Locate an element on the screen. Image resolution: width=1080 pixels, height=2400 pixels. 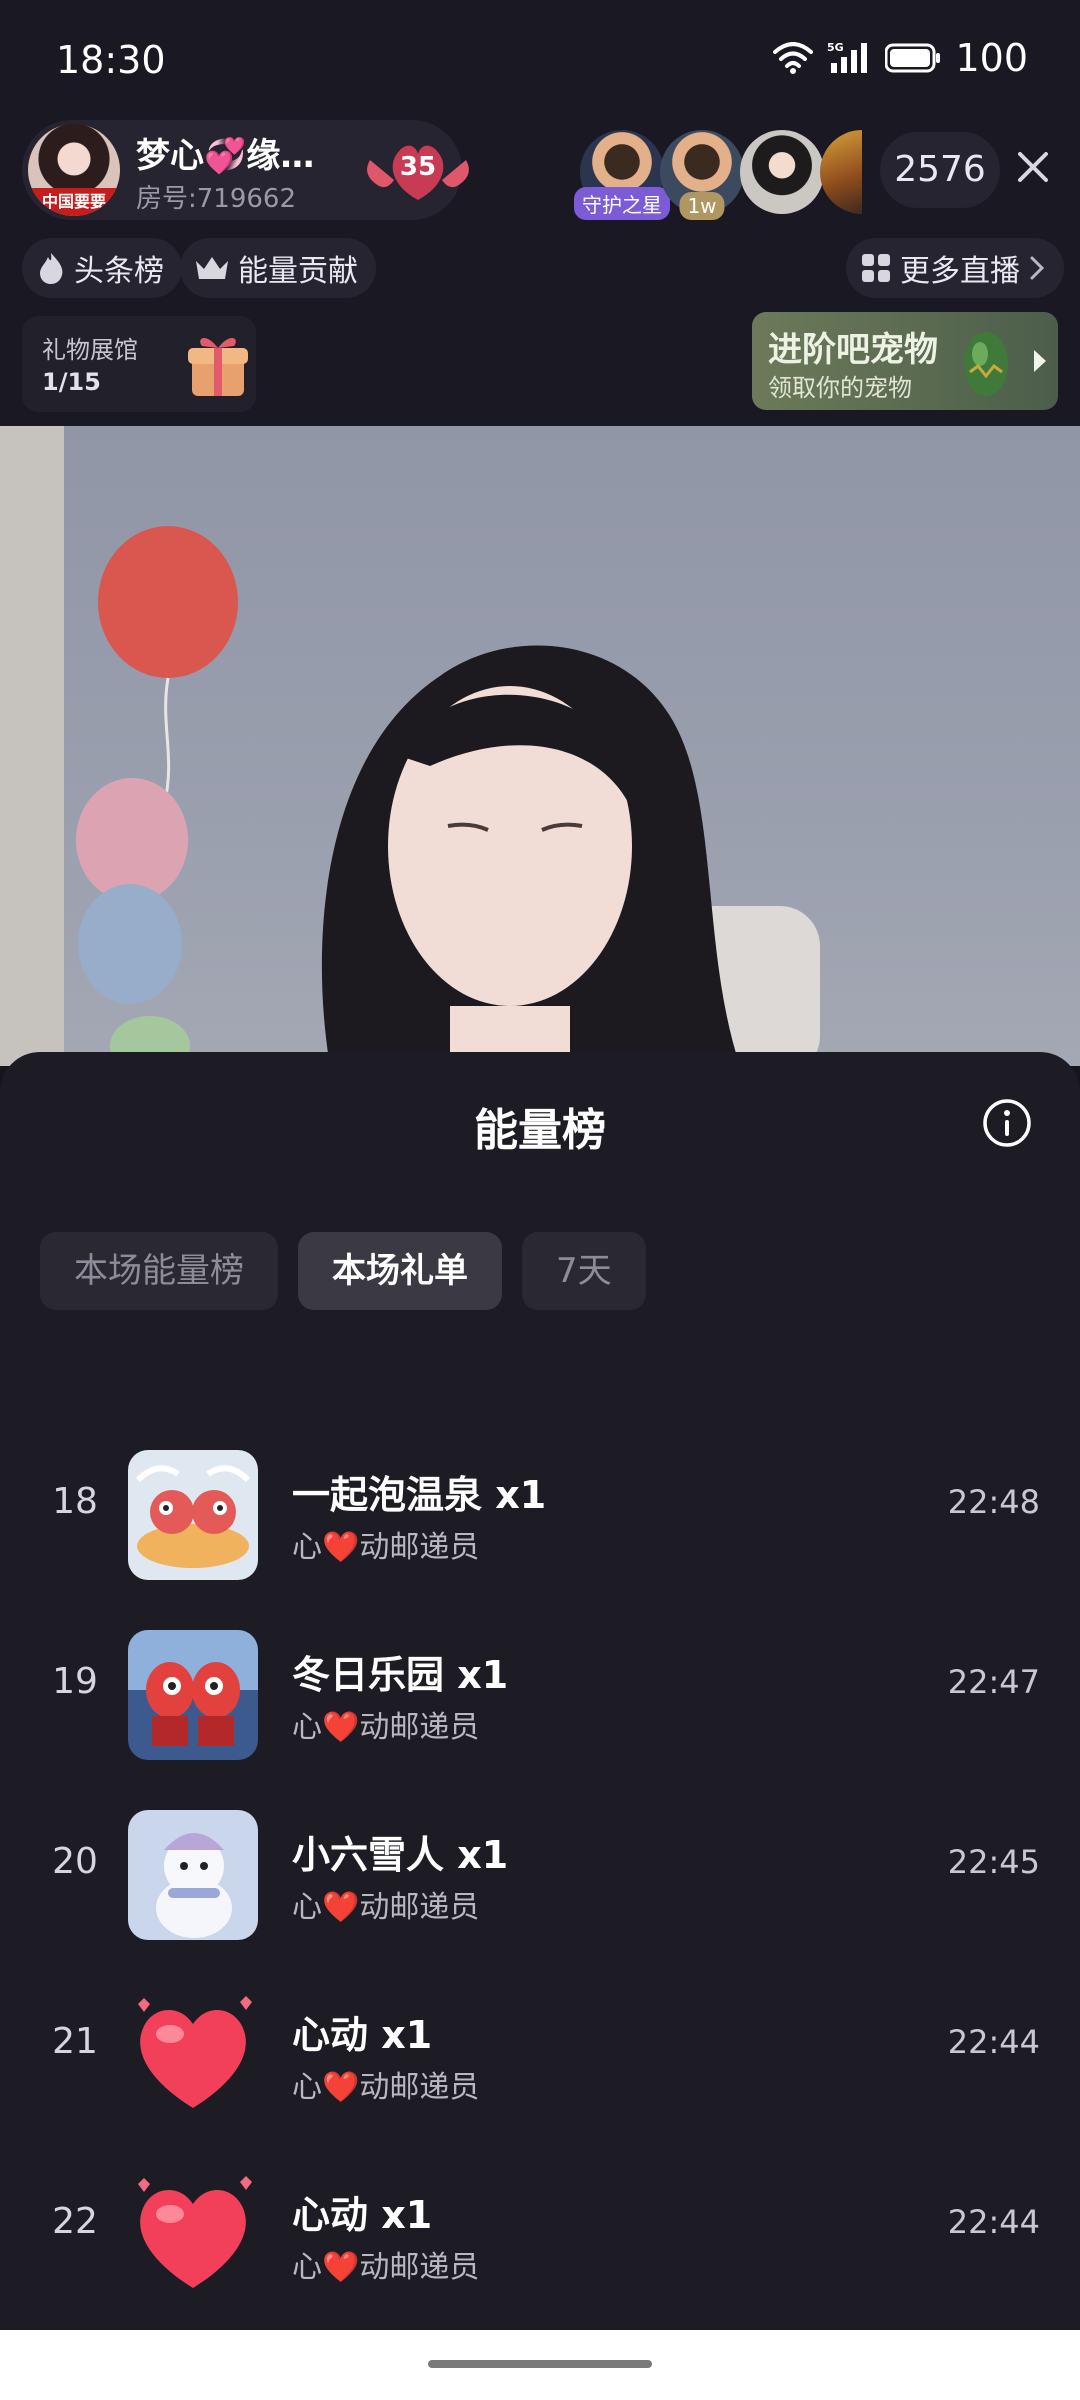
pet-egg-icon is located at coordinates (986, 364).